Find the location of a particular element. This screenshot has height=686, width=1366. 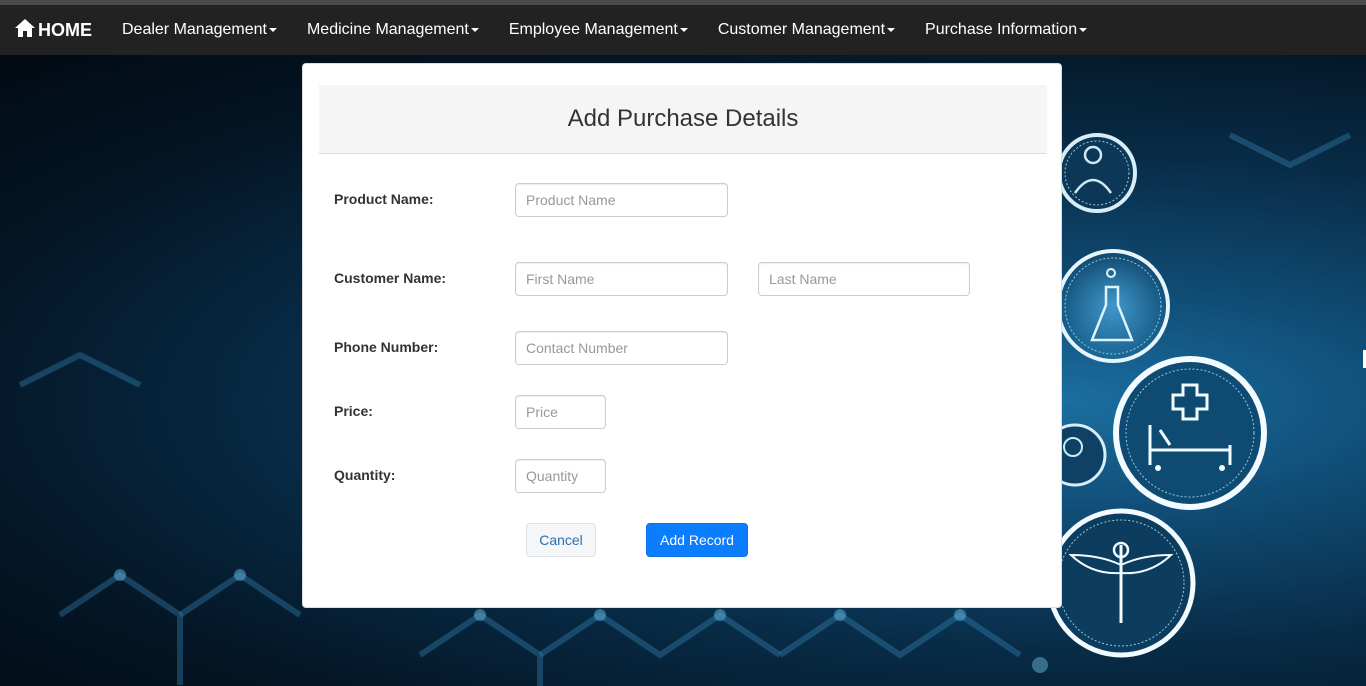

caduceus-icon is located at coordinates (1121, 583).